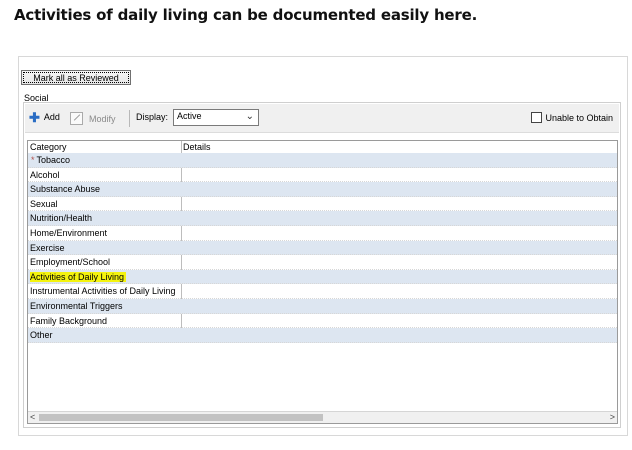  I want to click on chevron-left-icon: <, so click(32, 417).